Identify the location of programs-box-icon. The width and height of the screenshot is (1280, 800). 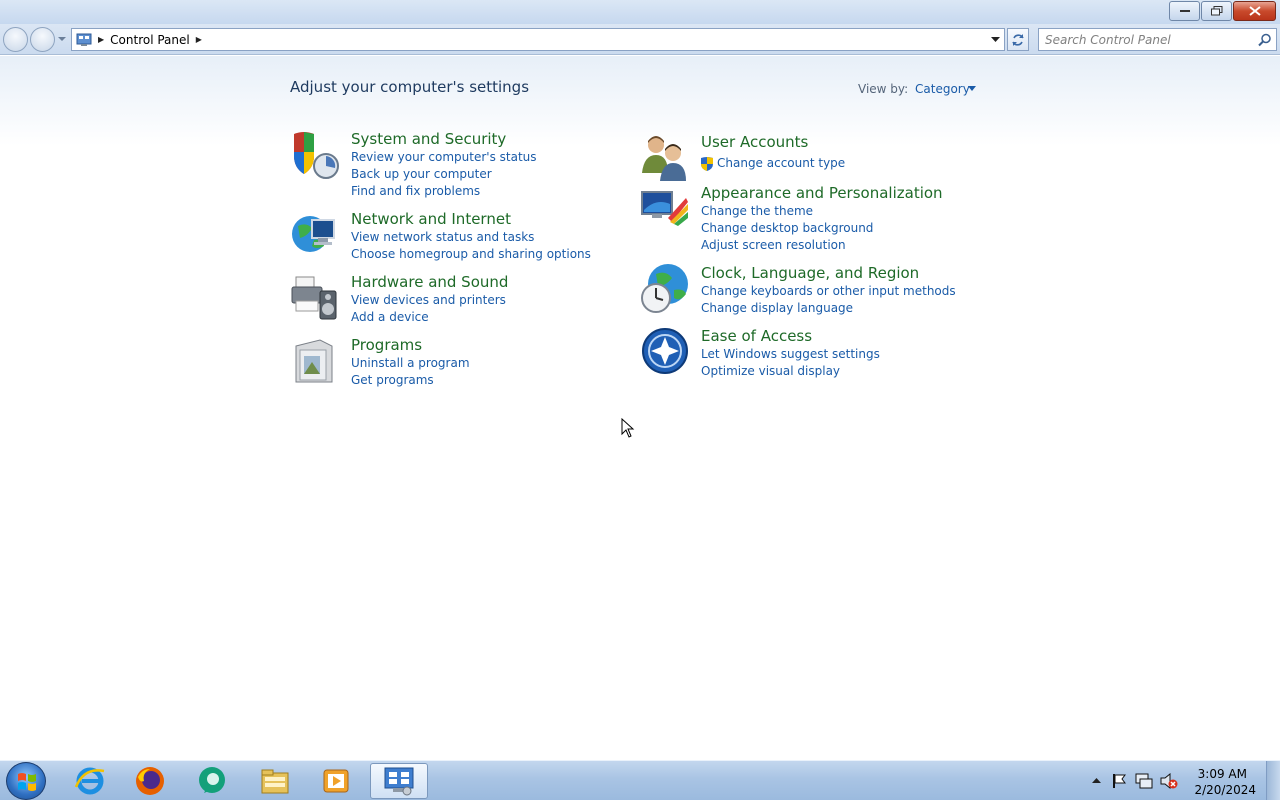
(315, 361).